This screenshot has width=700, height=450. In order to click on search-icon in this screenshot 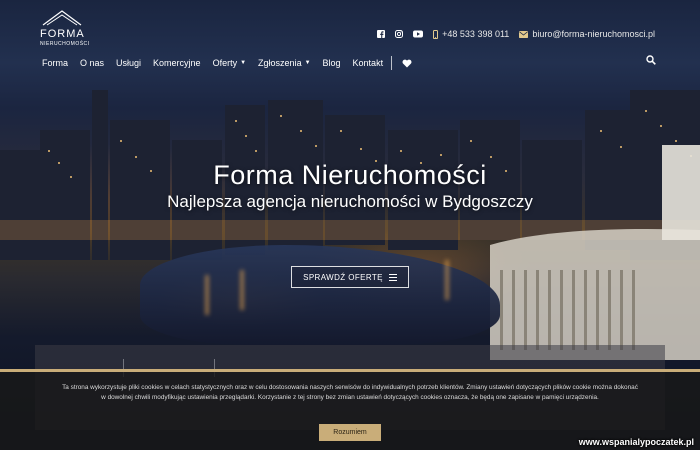, I will do `click(651, 60)`.